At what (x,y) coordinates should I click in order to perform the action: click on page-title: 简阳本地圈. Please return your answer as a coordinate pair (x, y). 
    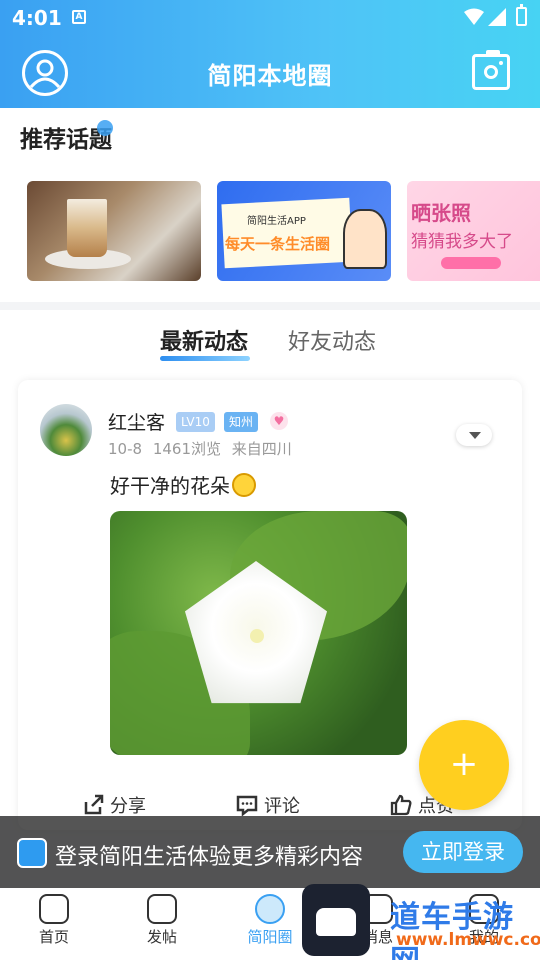
    Looking at the image, I should click on (270, 76).